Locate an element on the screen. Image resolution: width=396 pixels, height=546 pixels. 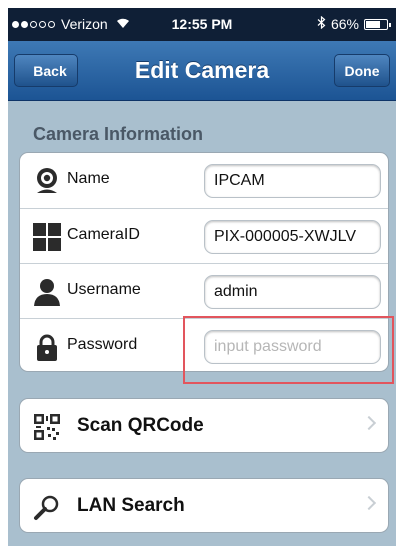
status-bar: Verizon 12:55 PM 66% is located at coordinates (202, 24).